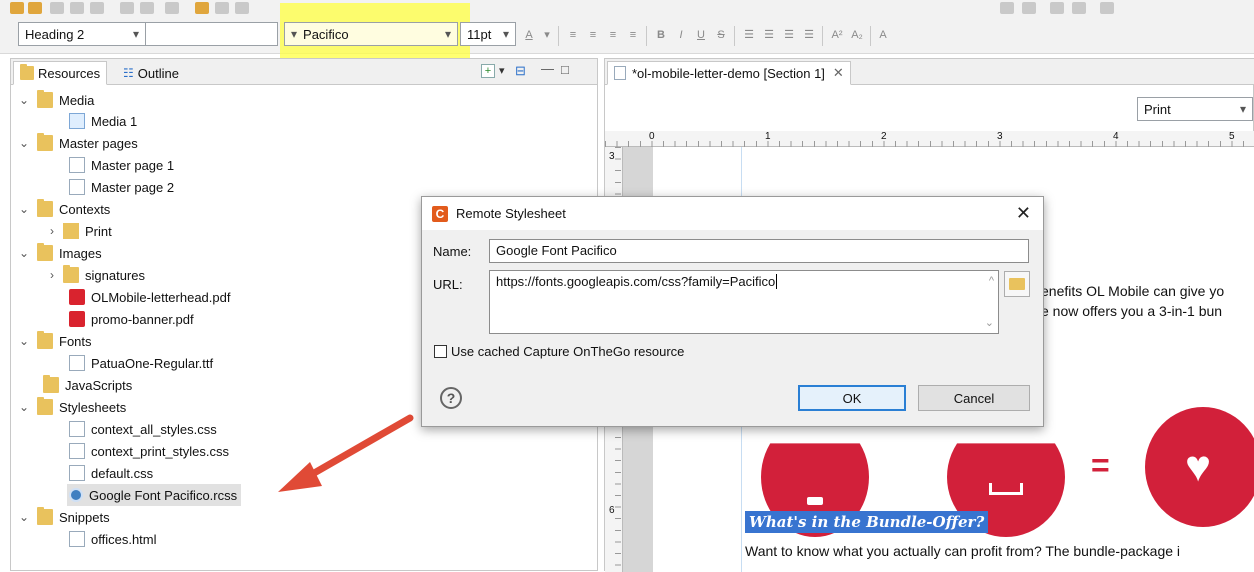  Describe the element at coordinates (131, 319) in the screenshot. I see `tree-item-promo-banner-pdf: promo-banner.pdf` at that location.